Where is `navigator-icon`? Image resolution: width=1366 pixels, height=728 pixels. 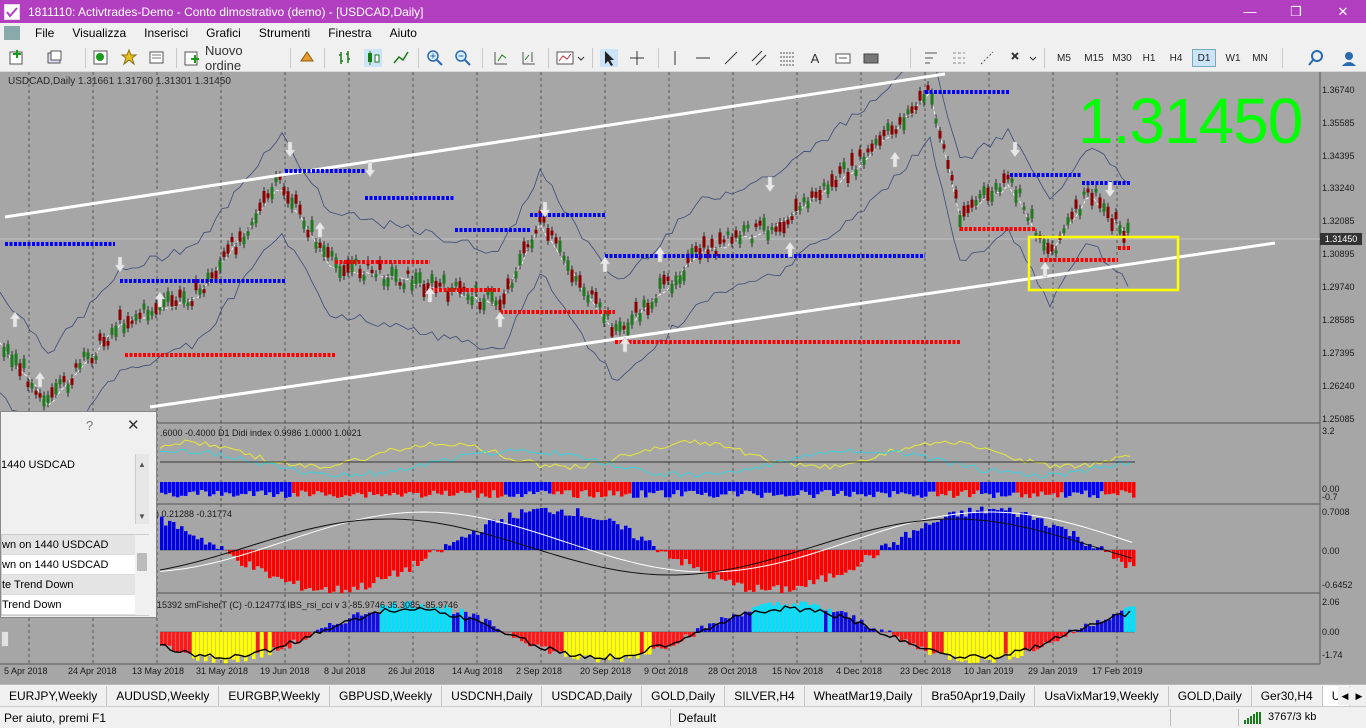
navigator-icon is located at coordinates (129, 58).